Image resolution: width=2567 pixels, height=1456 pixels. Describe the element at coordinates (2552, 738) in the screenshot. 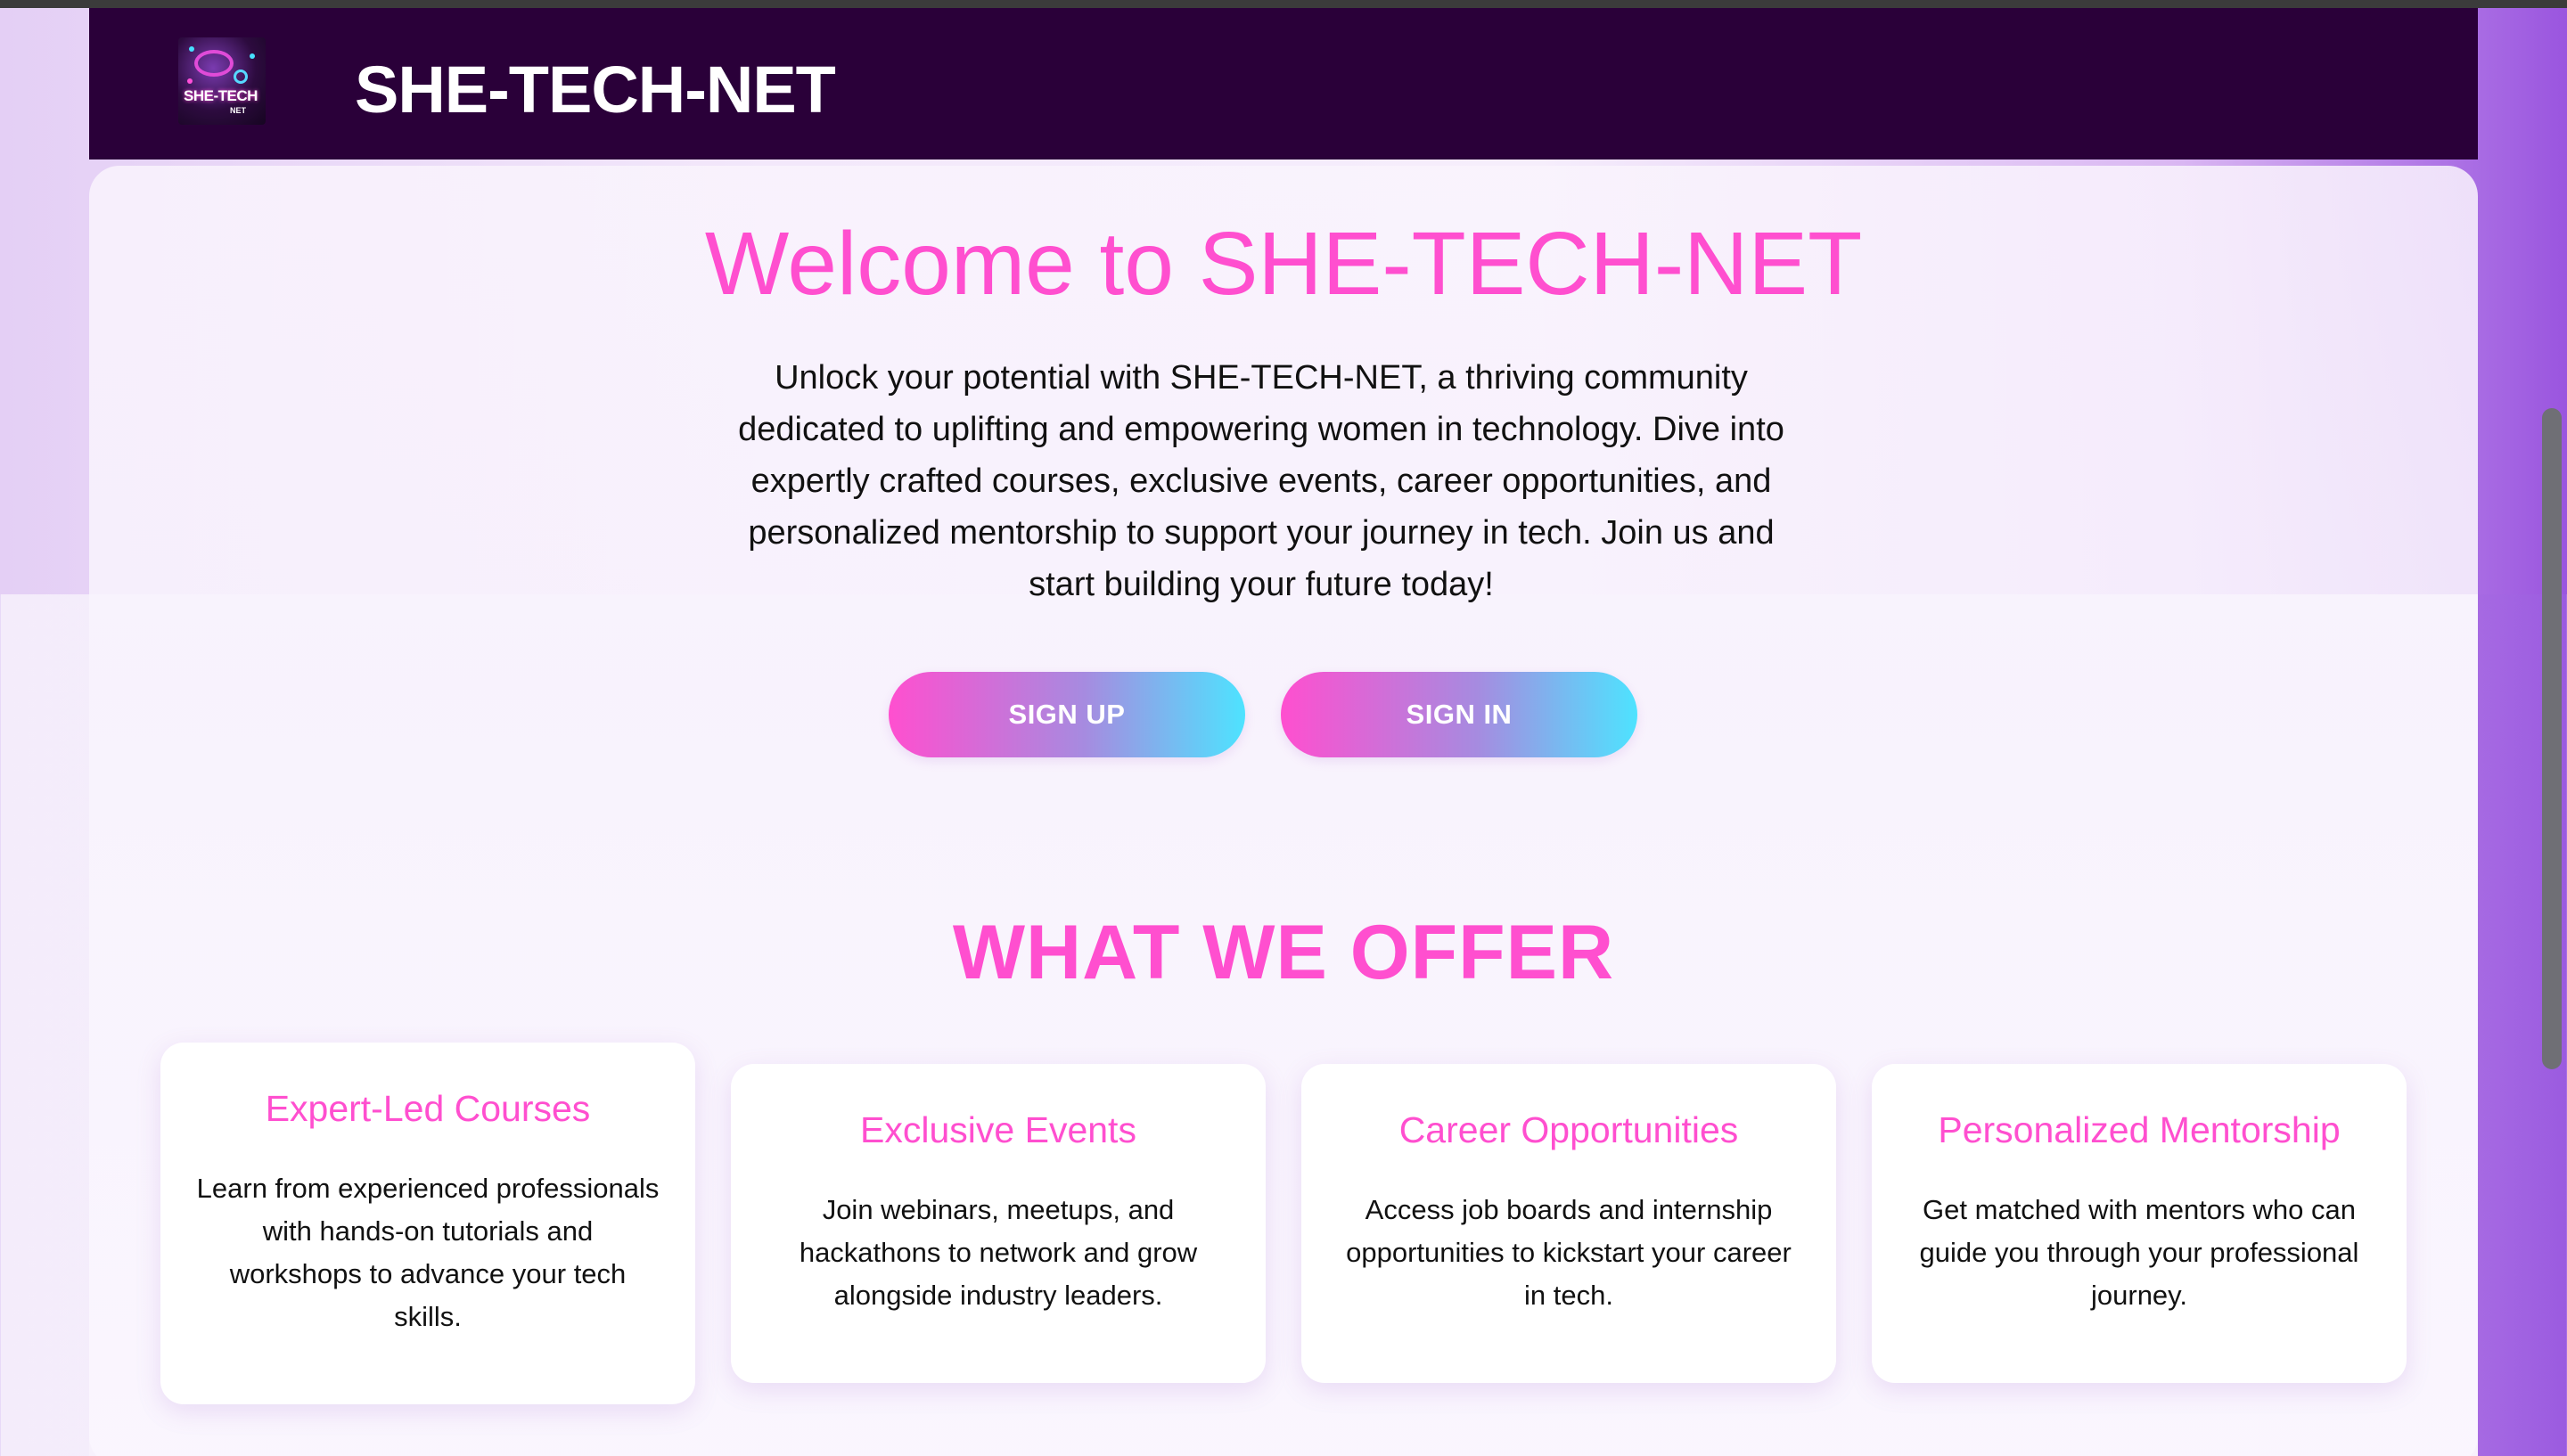

I see `scrollbar-thumb` at that location.